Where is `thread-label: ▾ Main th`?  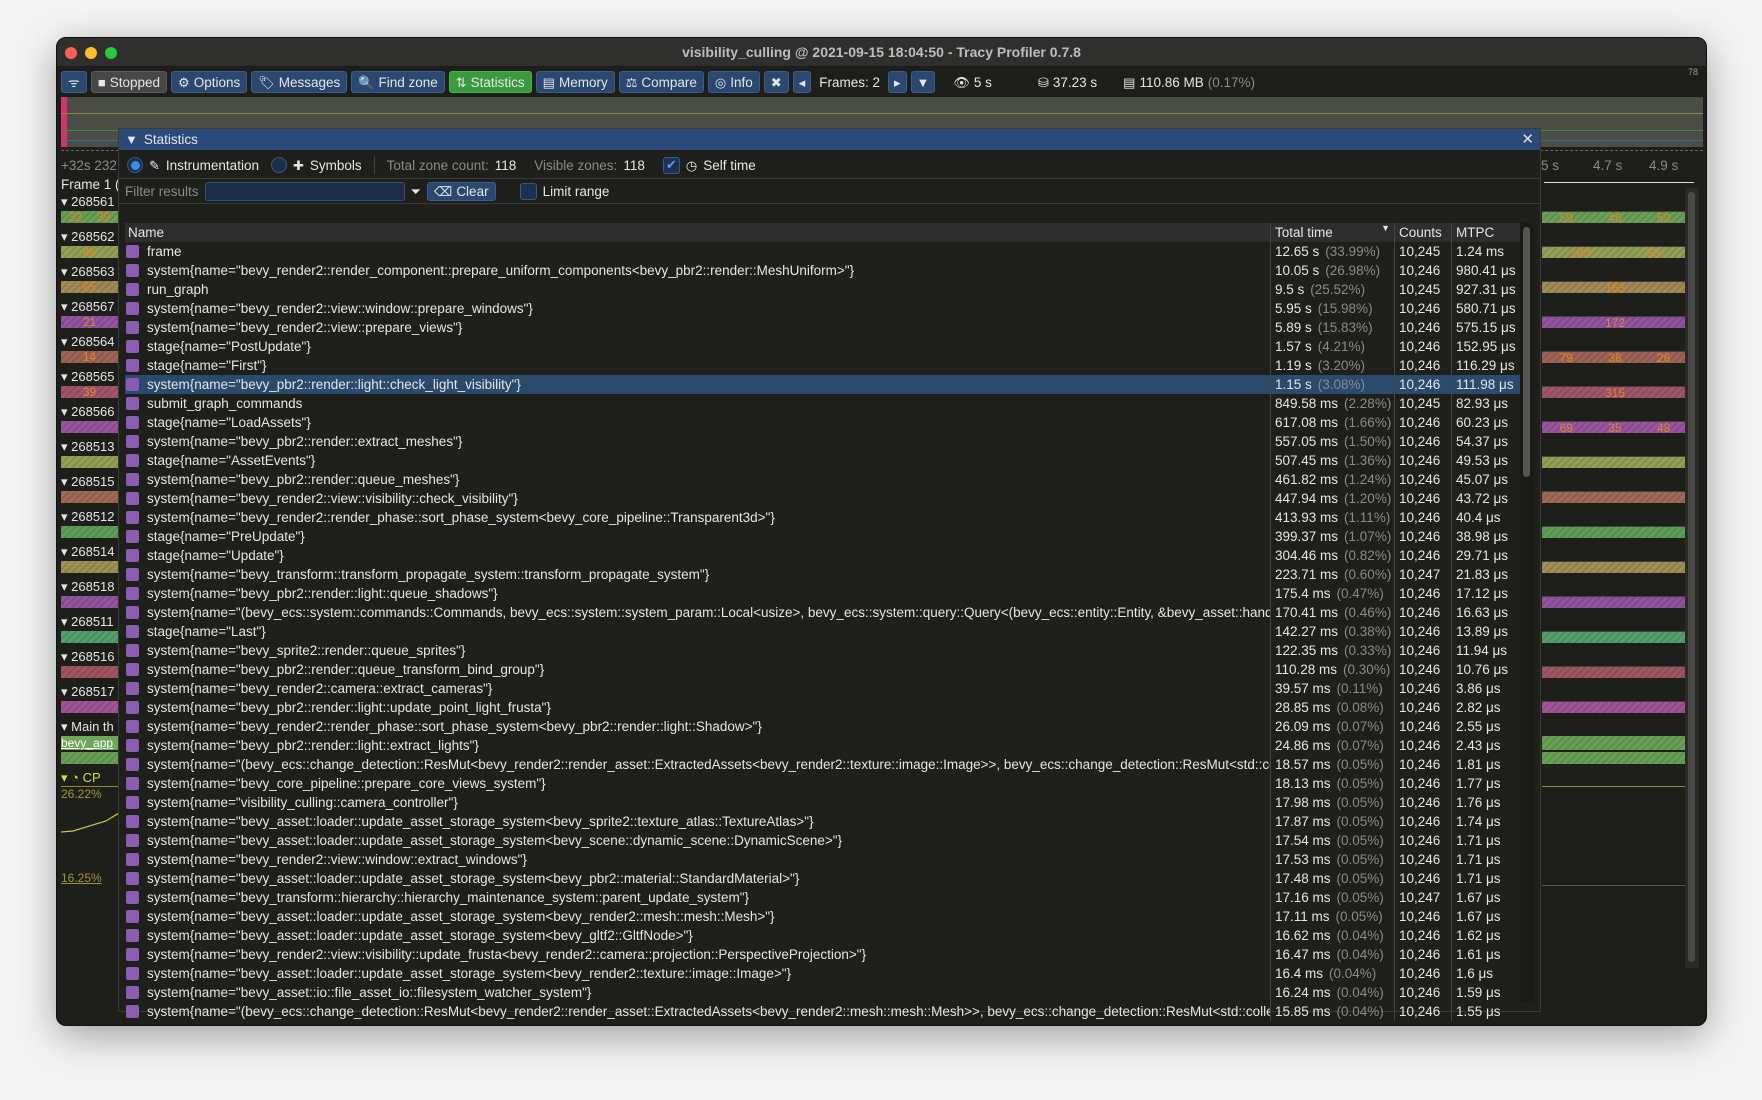 thread-label: ▾ Main th is located at coordinates (87, 727).